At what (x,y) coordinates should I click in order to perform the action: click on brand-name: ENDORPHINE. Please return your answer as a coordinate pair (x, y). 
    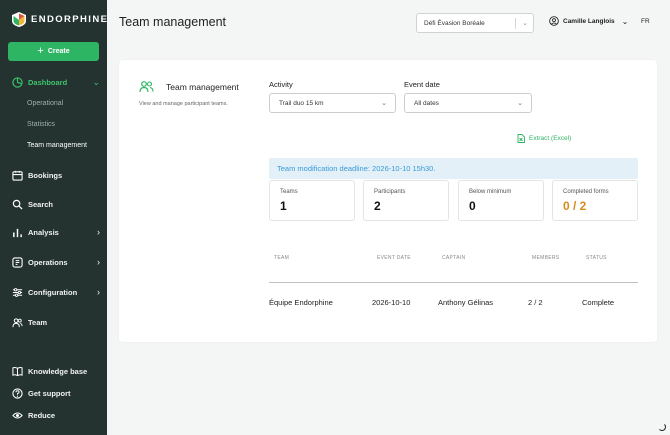
    Looking at the image, I should click on (70, 19).